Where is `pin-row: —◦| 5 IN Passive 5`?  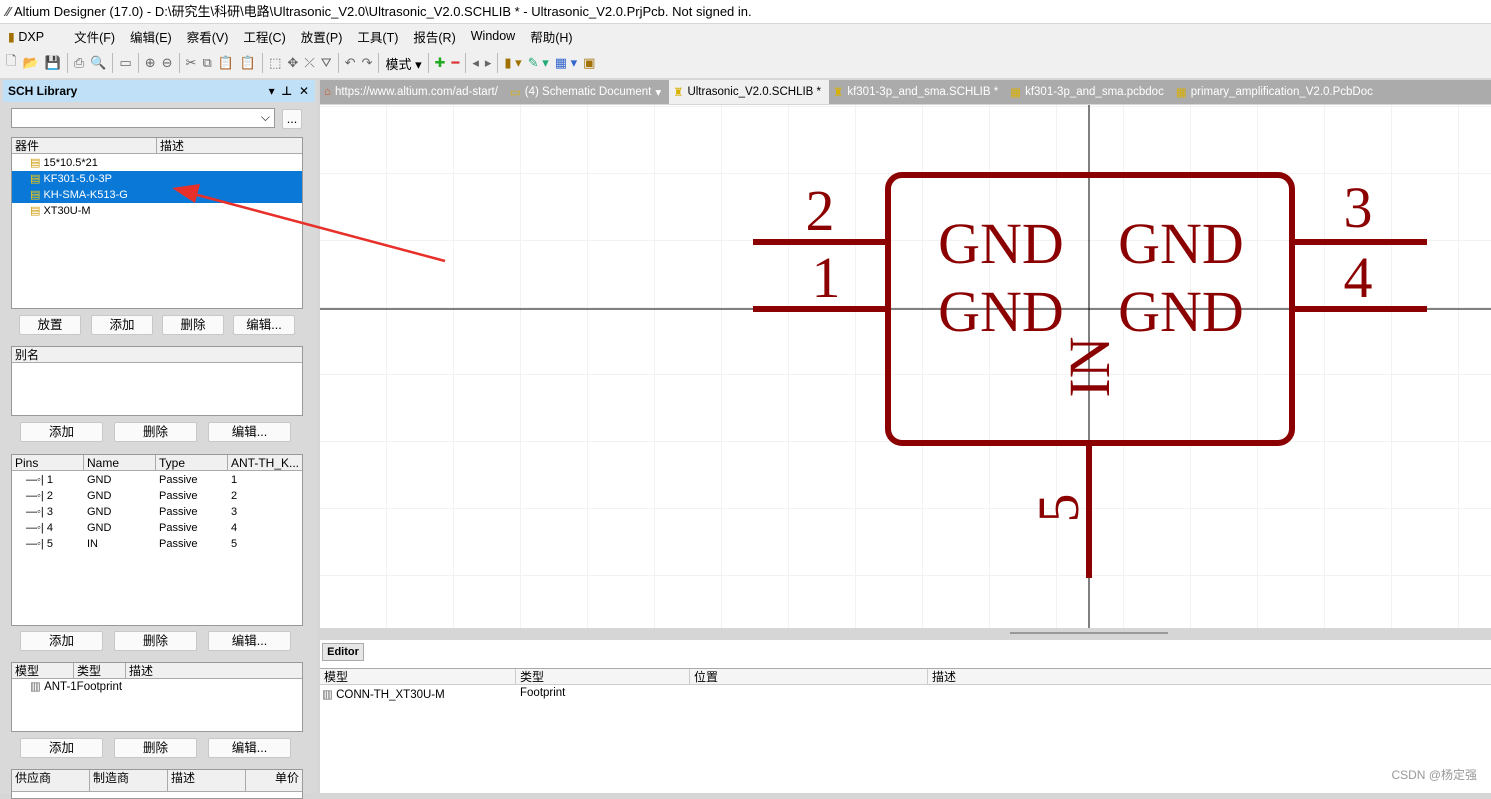
pin-row: —◦| 5 IN Passive 5 is located at coordinates (157, 543).